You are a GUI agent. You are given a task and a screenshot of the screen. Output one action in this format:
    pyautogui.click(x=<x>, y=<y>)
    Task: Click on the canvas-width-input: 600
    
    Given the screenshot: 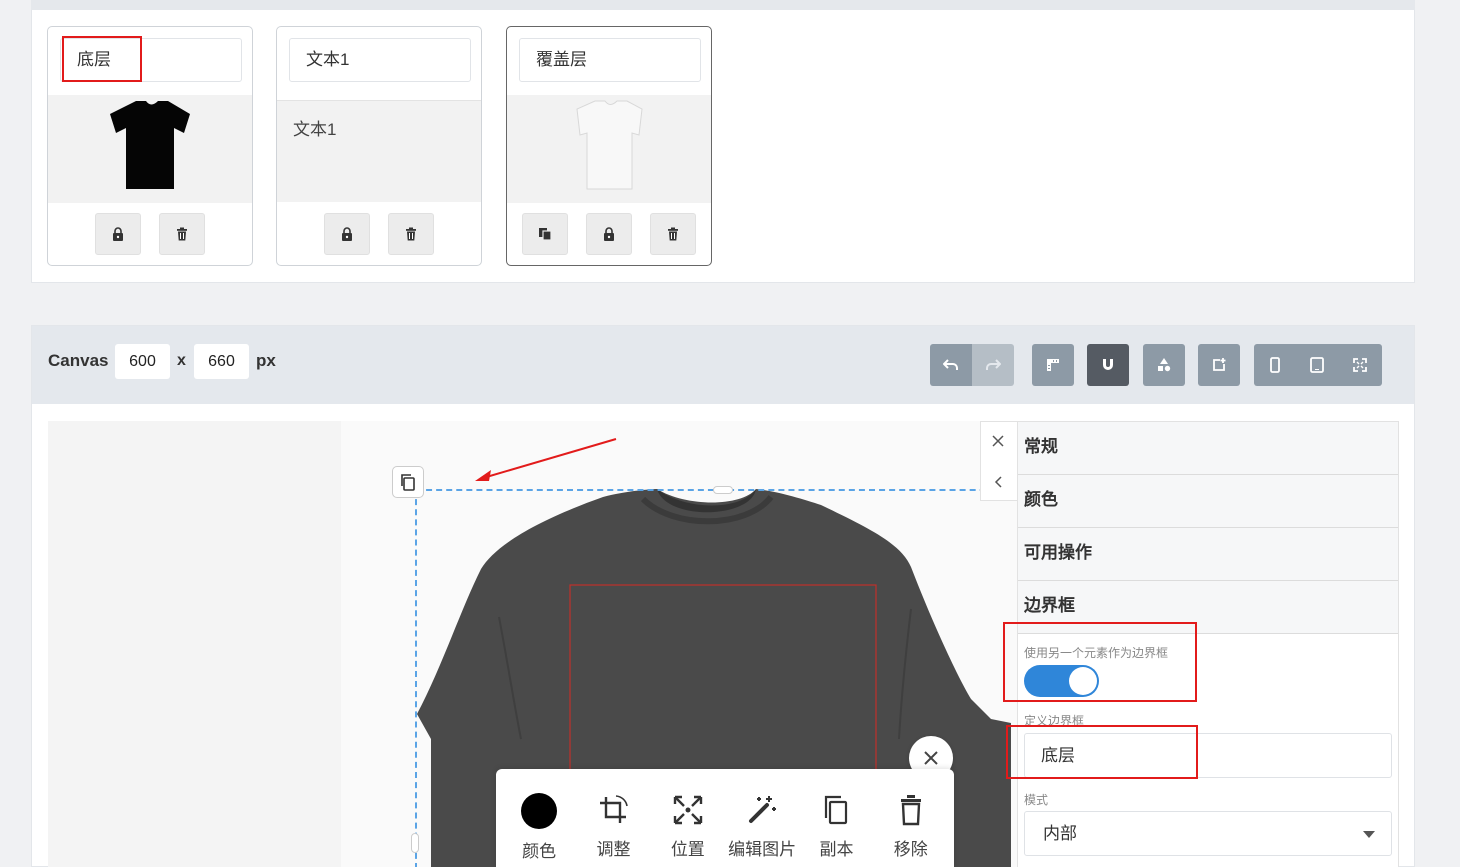 What is the action you would take?
    pyautogui.click(x=142, y=361)
    